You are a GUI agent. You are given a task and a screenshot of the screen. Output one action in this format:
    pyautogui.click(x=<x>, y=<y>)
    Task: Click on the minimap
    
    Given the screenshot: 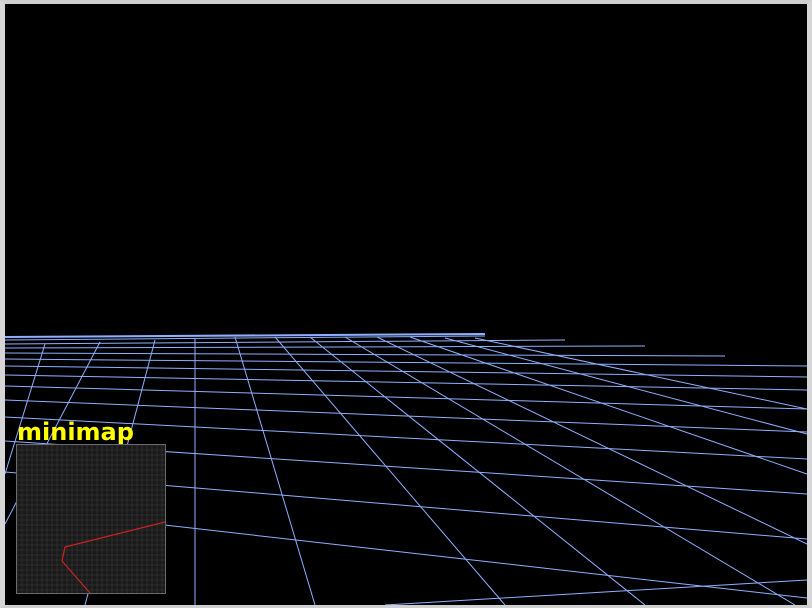 What is the action you would take?
    pyautogui.click(x=91, y=519)
    